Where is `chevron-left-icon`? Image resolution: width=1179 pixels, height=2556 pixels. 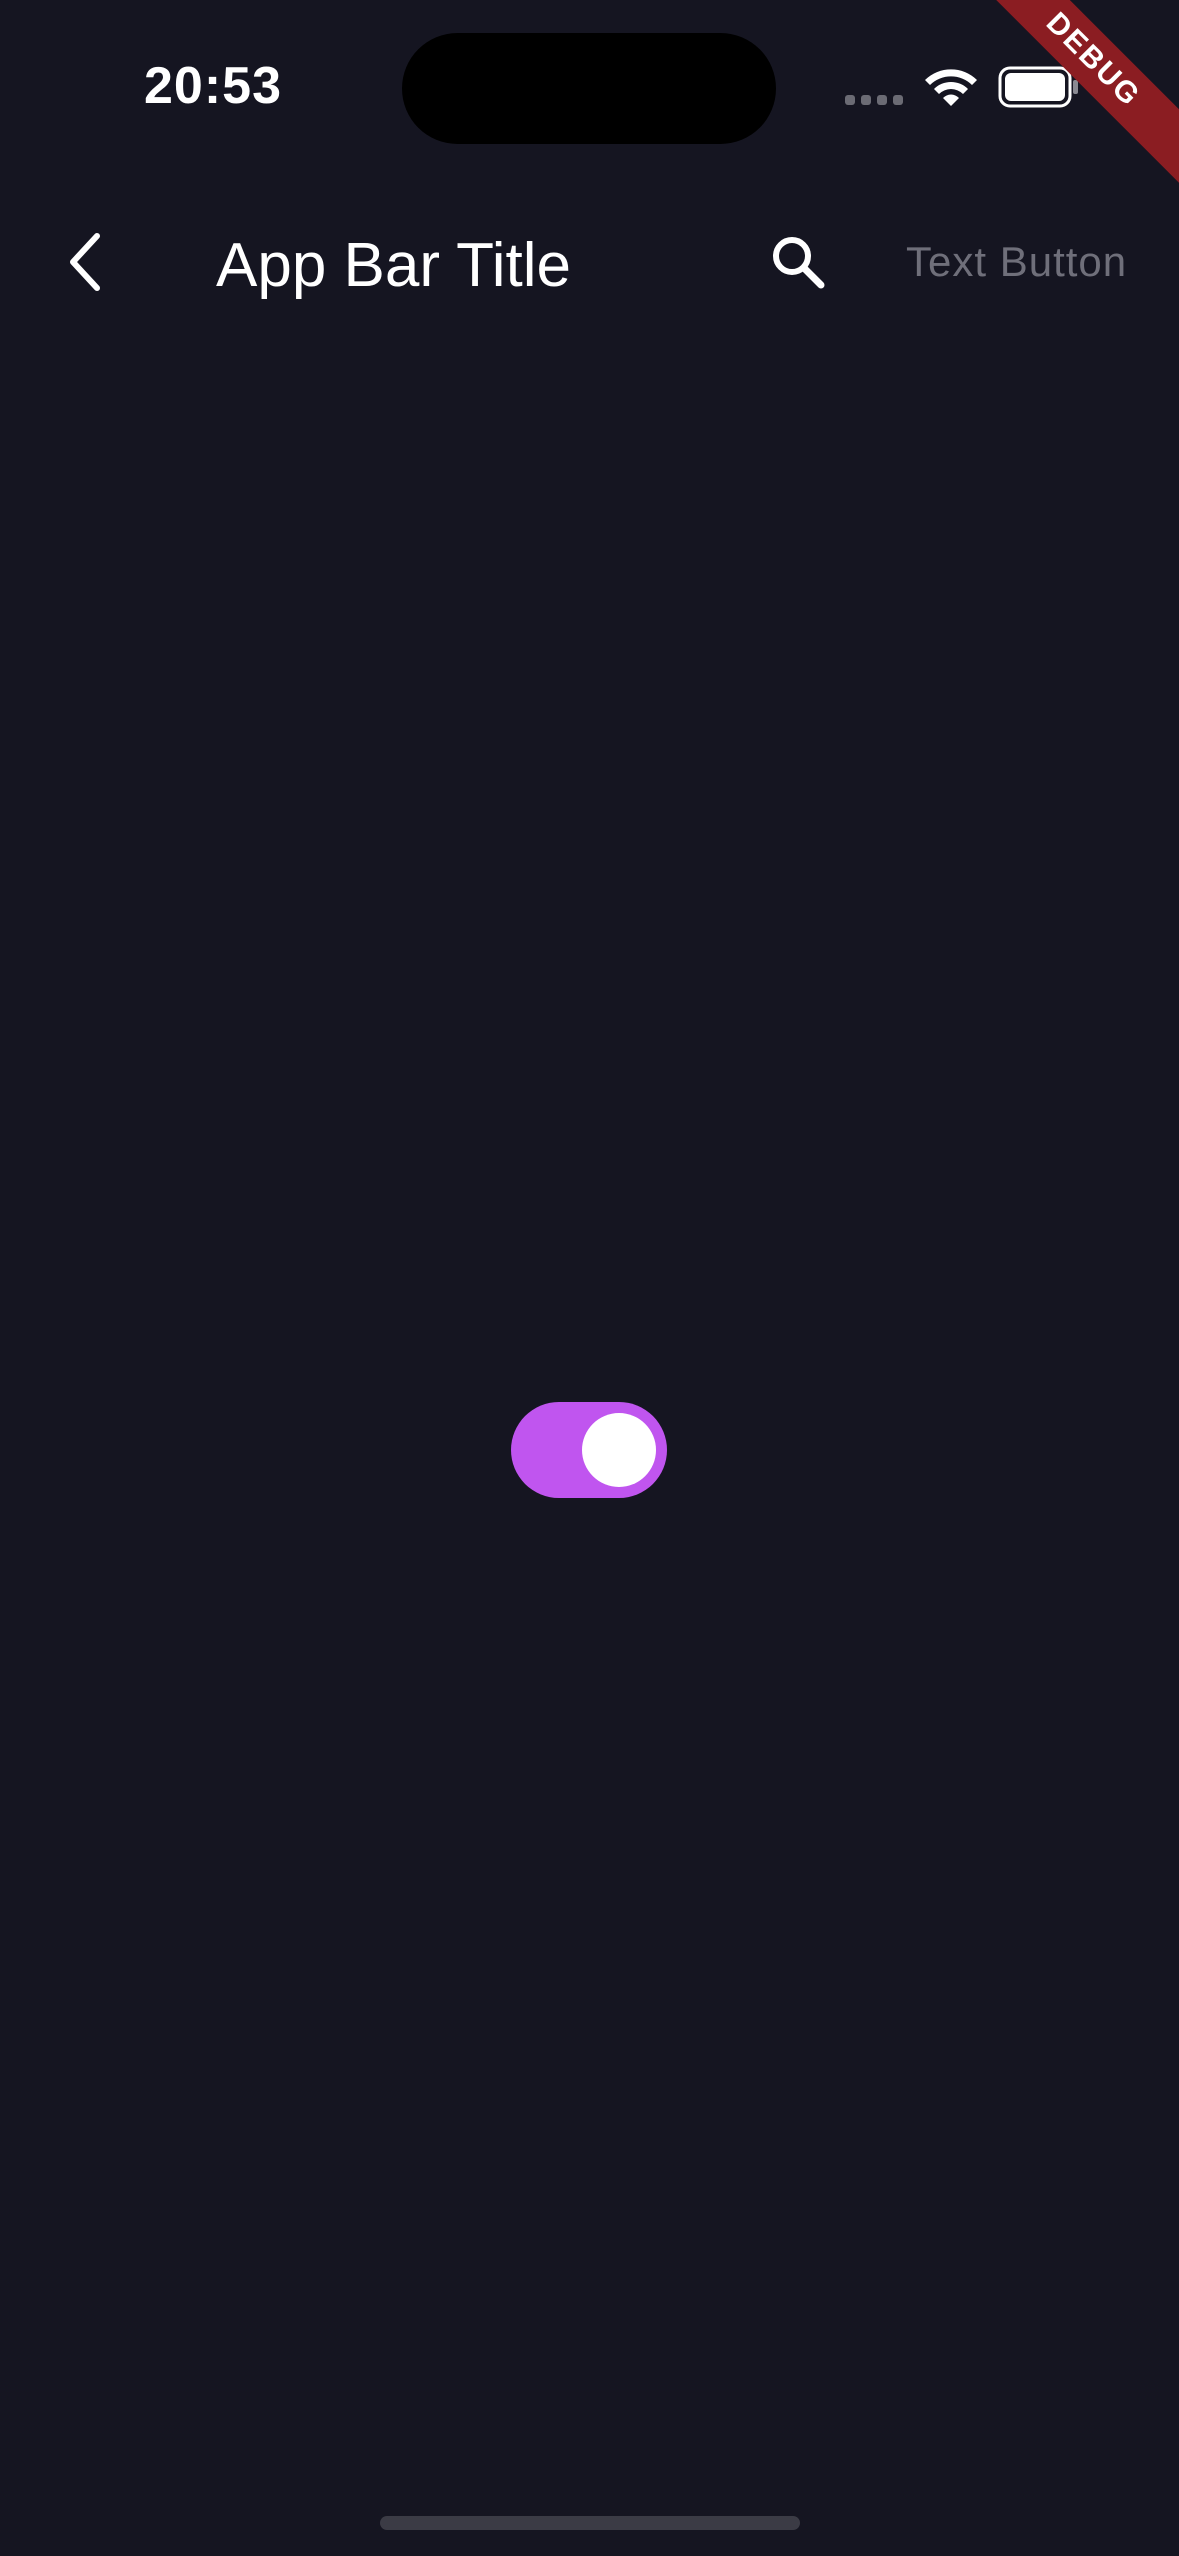 chevron-left-icon is located at coordinates (85, 262).